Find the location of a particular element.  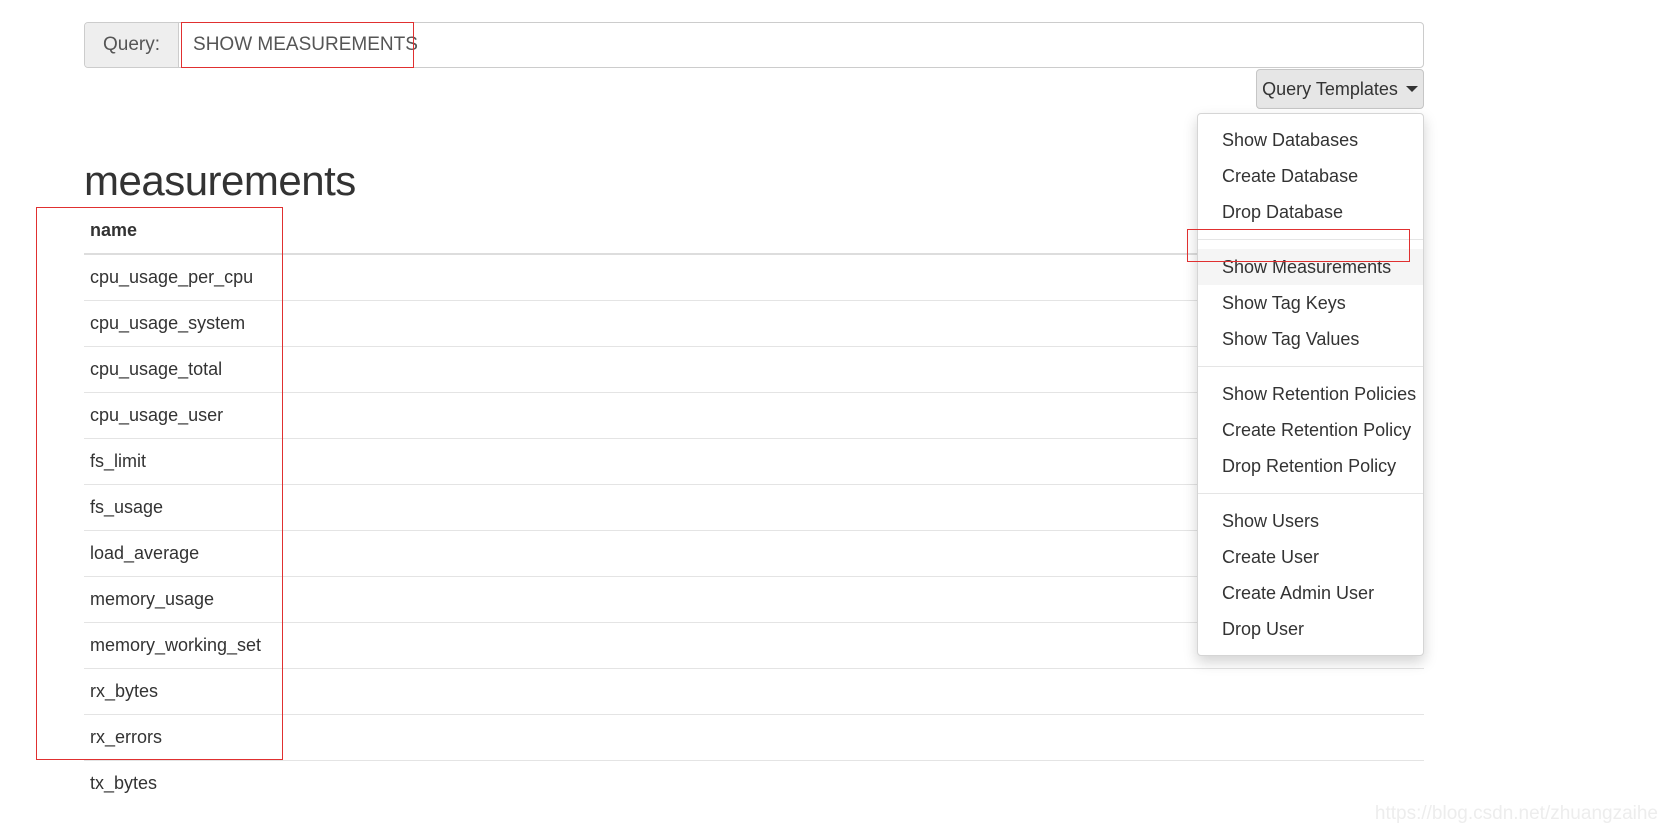

table-row: rx_bytes is located at coordinates (754, 691).